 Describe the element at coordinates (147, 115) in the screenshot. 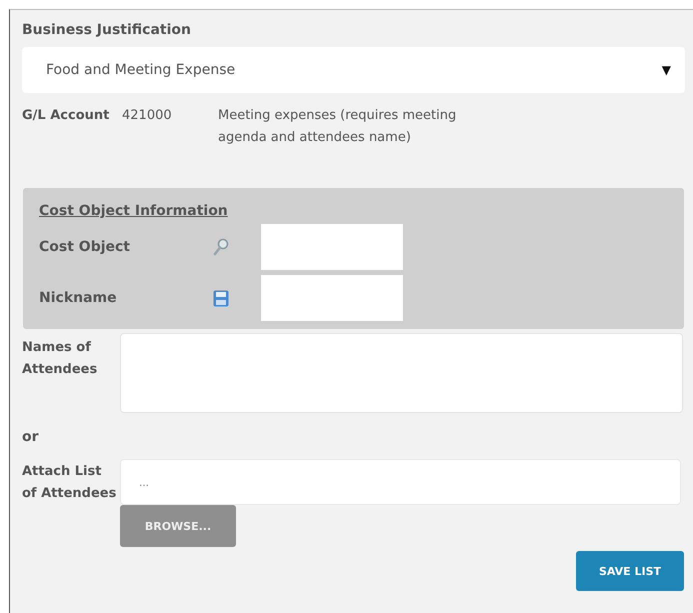

I see `account-number: 421000` at that location.